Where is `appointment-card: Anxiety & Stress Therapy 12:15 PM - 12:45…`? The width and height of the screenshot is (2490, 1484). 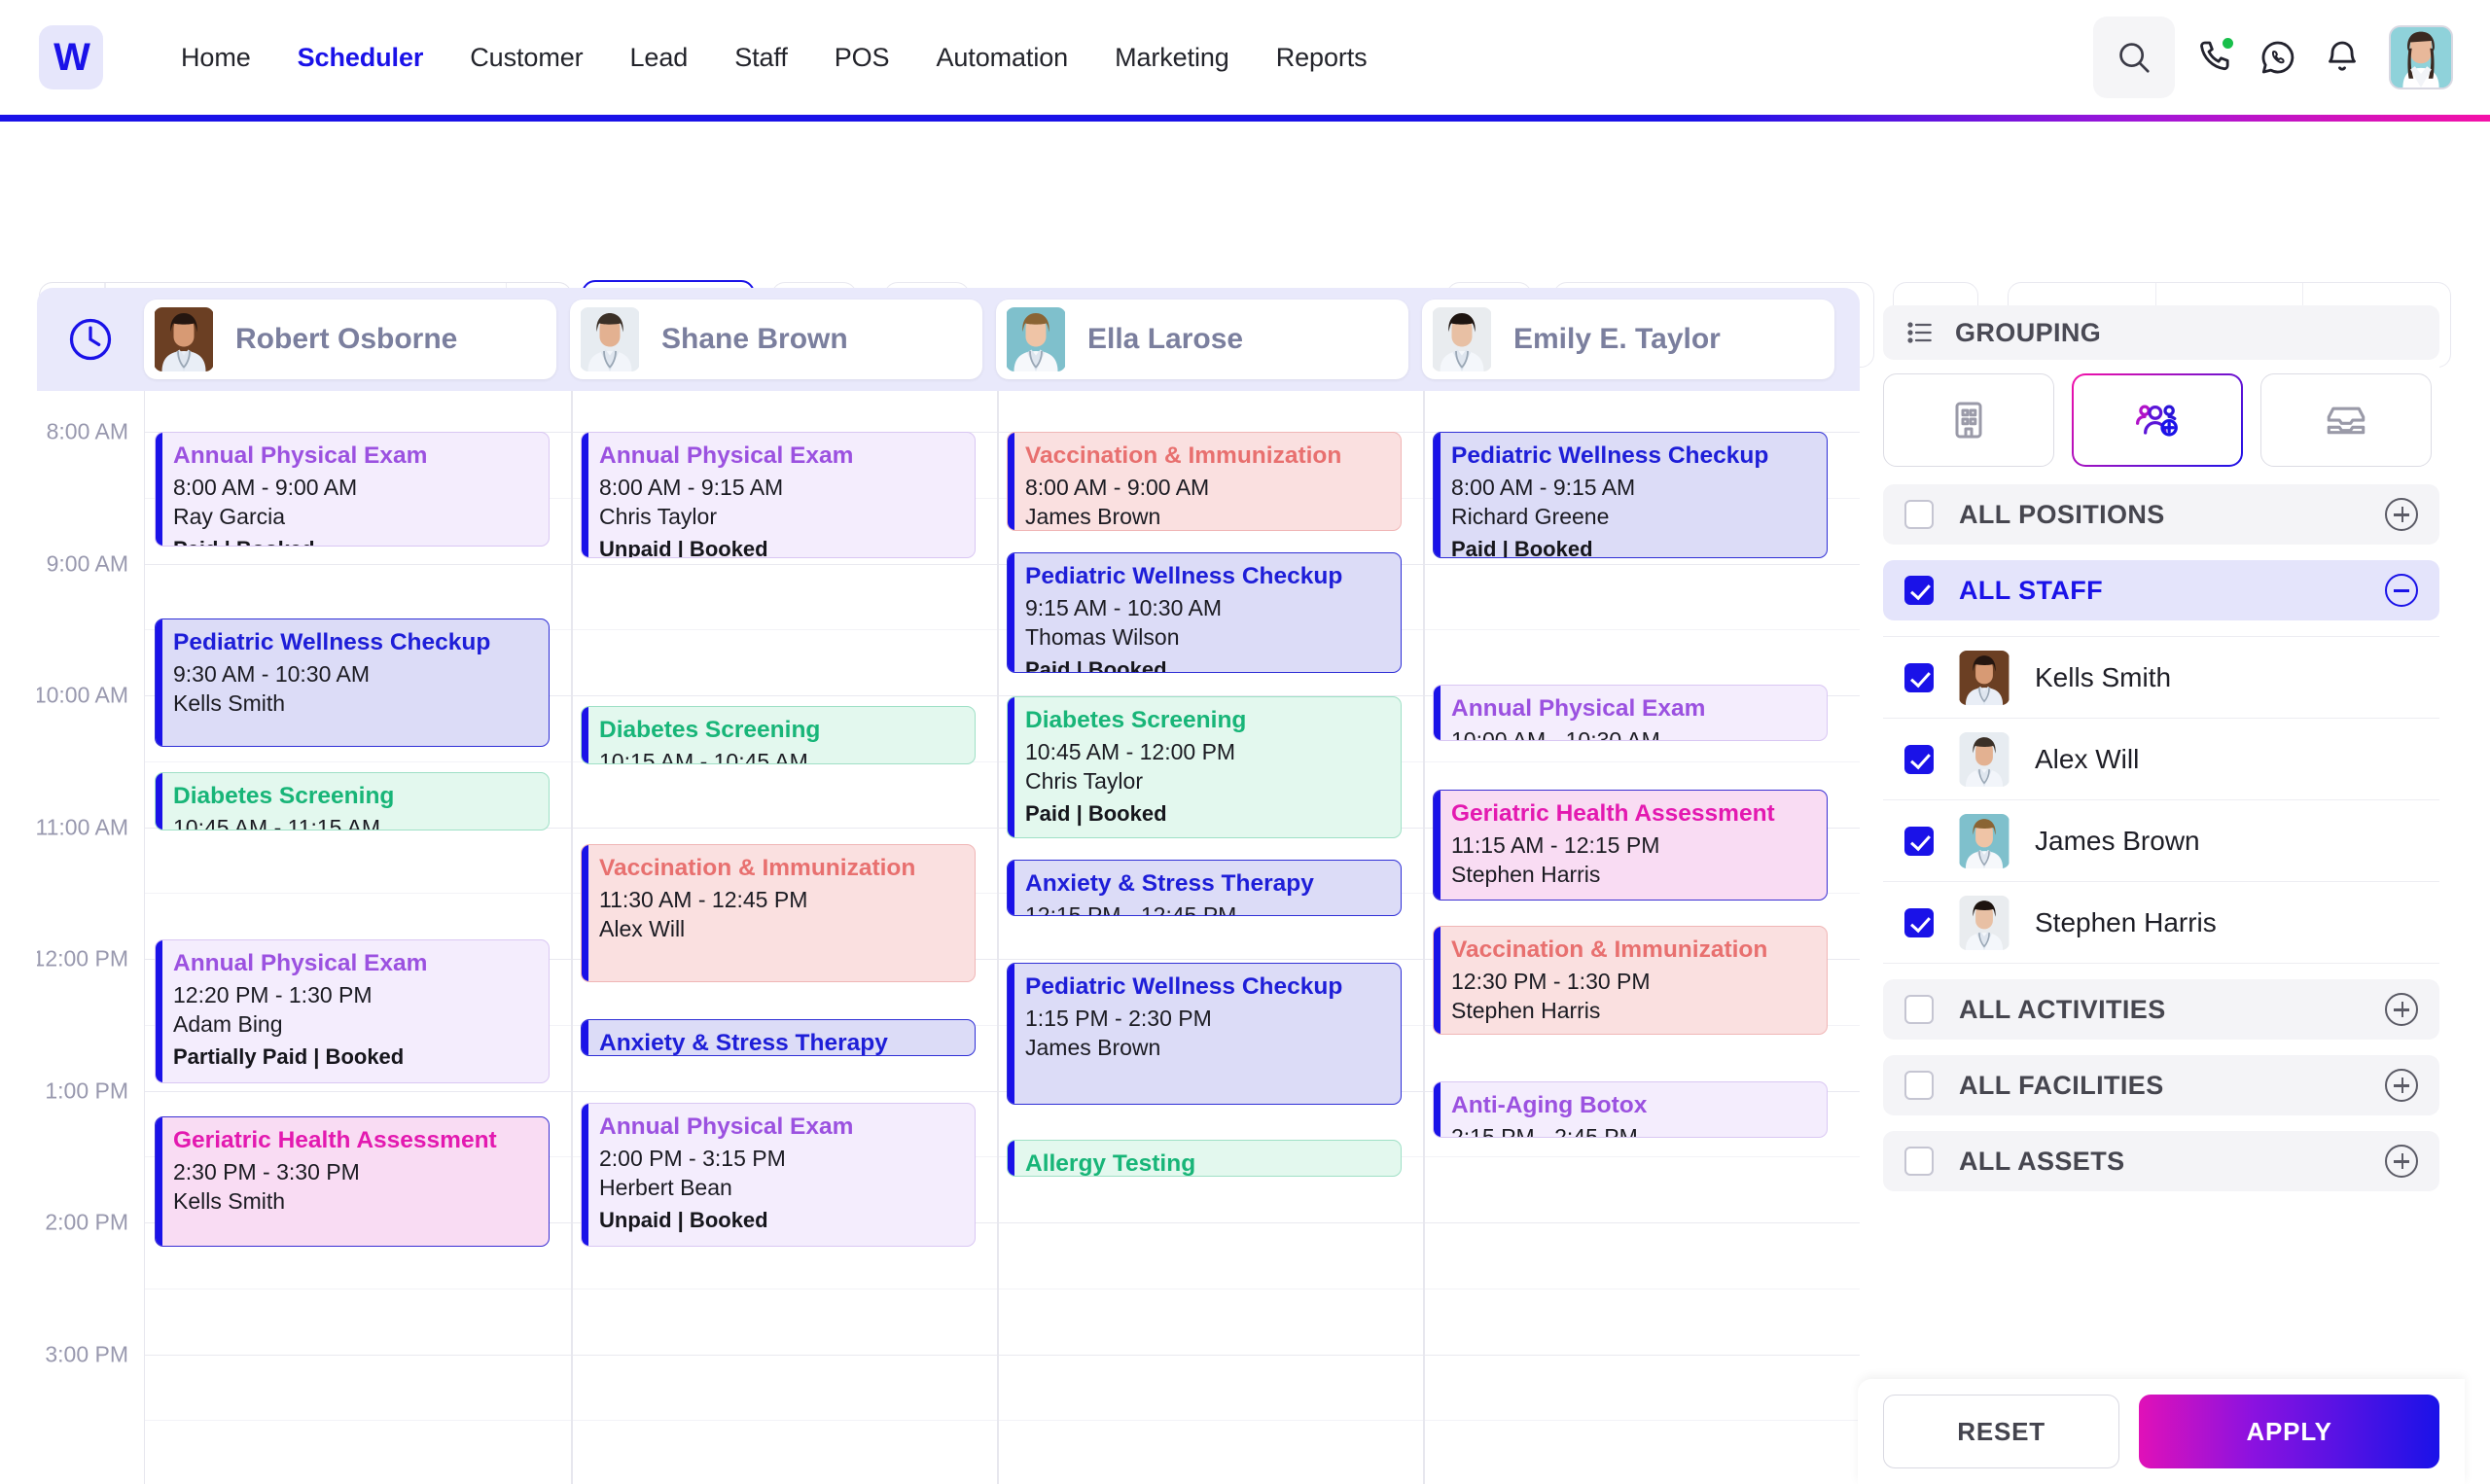 appointment-card: Anxiety & Stress Therapy 12:15 PM - 12:45… is located at coordinates (1204, 888).